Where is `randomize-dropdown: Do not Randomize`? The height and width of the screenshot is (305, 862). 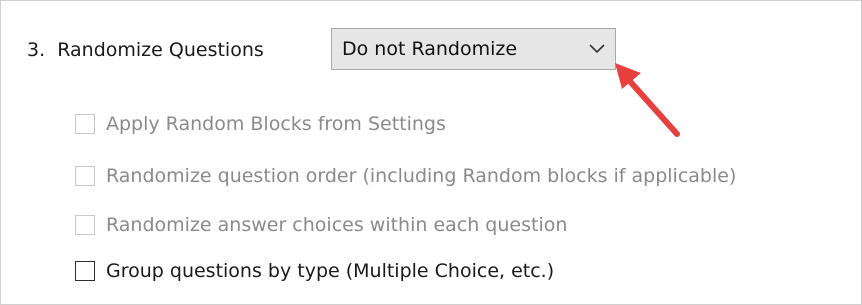 randomize-dropdown: Do not Randomize is located at coordinates (473, 49).